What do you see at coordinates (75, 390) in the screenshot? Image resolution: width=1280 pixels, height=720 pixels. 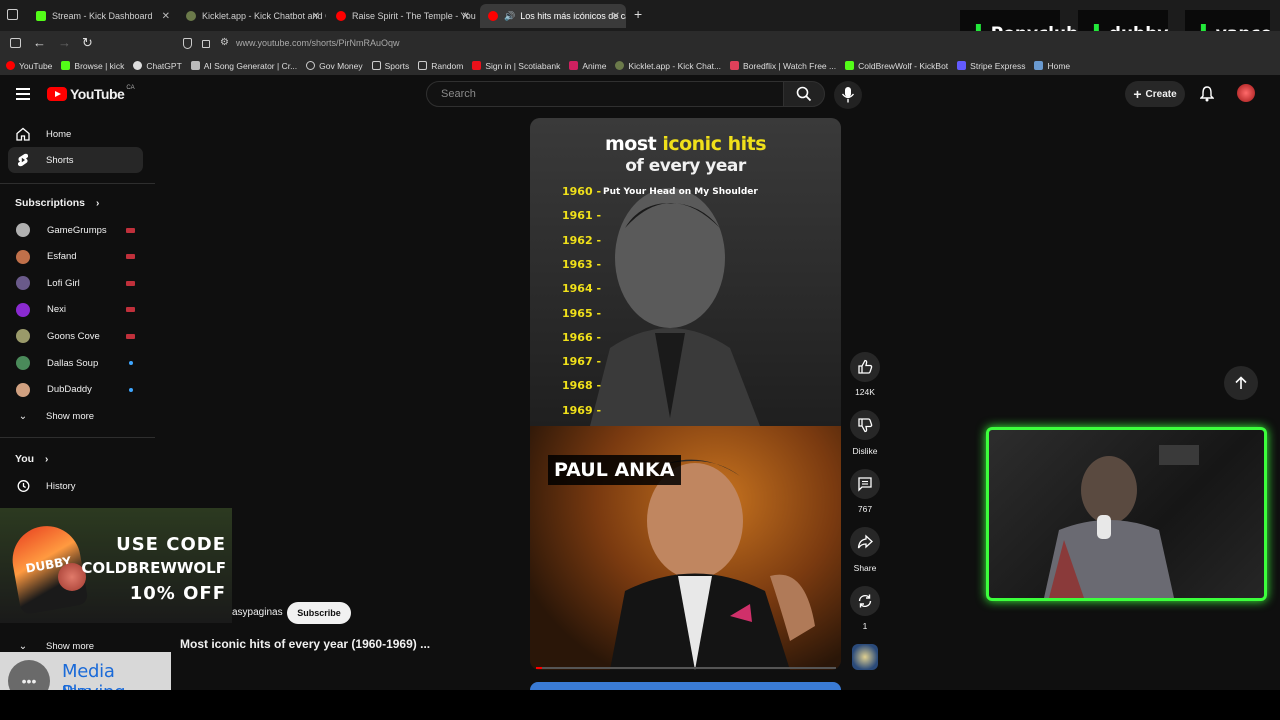 I see `sidebar-item-subscription: DubDaddy` at bounding box center [75, 390].